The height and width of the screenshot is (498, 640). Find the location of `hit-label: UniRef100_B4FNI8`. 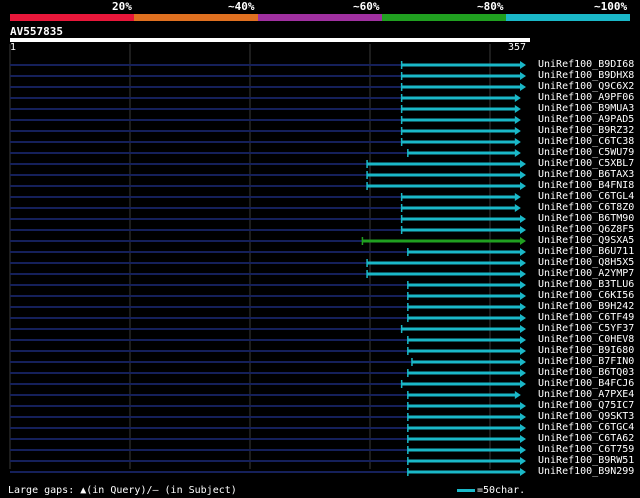

hit-label: UniRef100_B4FNI8 is located at coordinates (586, 185).